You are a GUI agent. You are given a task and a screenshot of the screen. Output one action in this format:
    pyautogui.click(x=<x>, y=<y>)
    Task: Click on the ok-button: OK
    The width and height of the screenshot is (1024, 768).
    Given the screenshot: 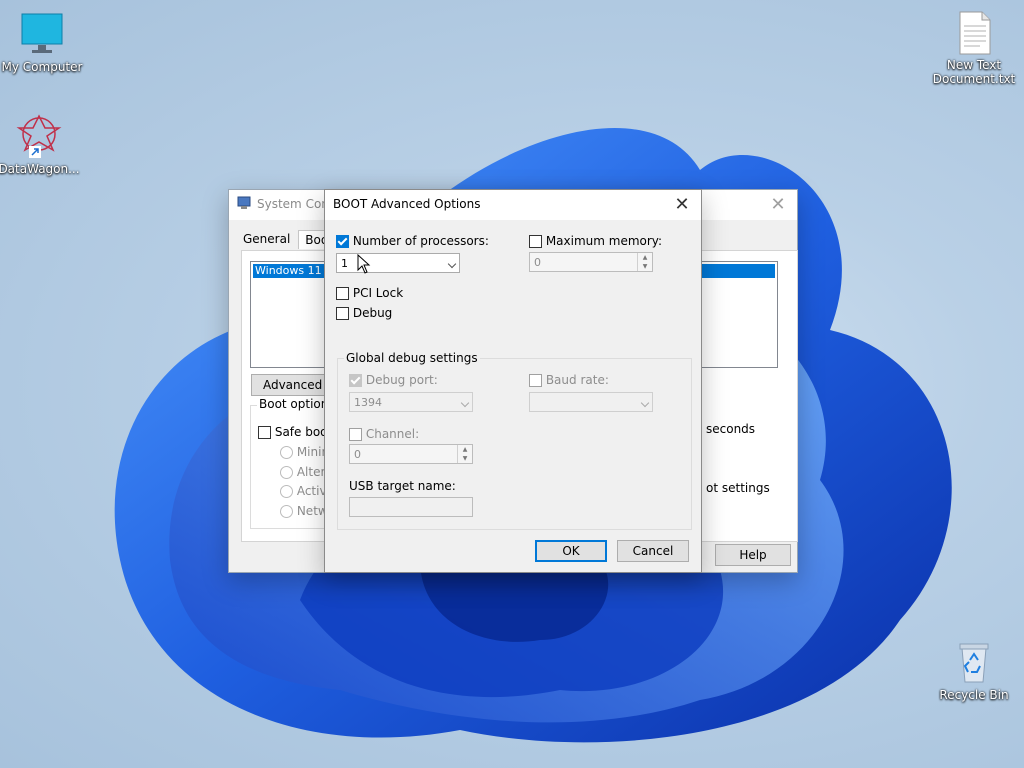 What is the action you would take?
    pyautogui.click(x=571, y=551)
    